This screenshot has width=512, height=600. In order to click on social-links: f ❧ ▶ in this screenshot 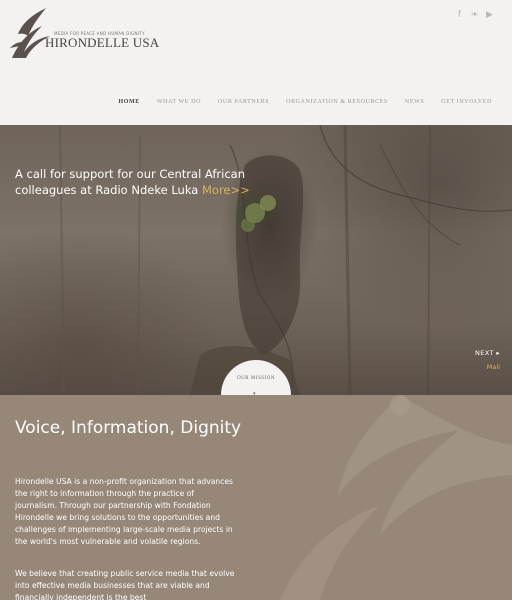, I will do `click(474, 15)`.